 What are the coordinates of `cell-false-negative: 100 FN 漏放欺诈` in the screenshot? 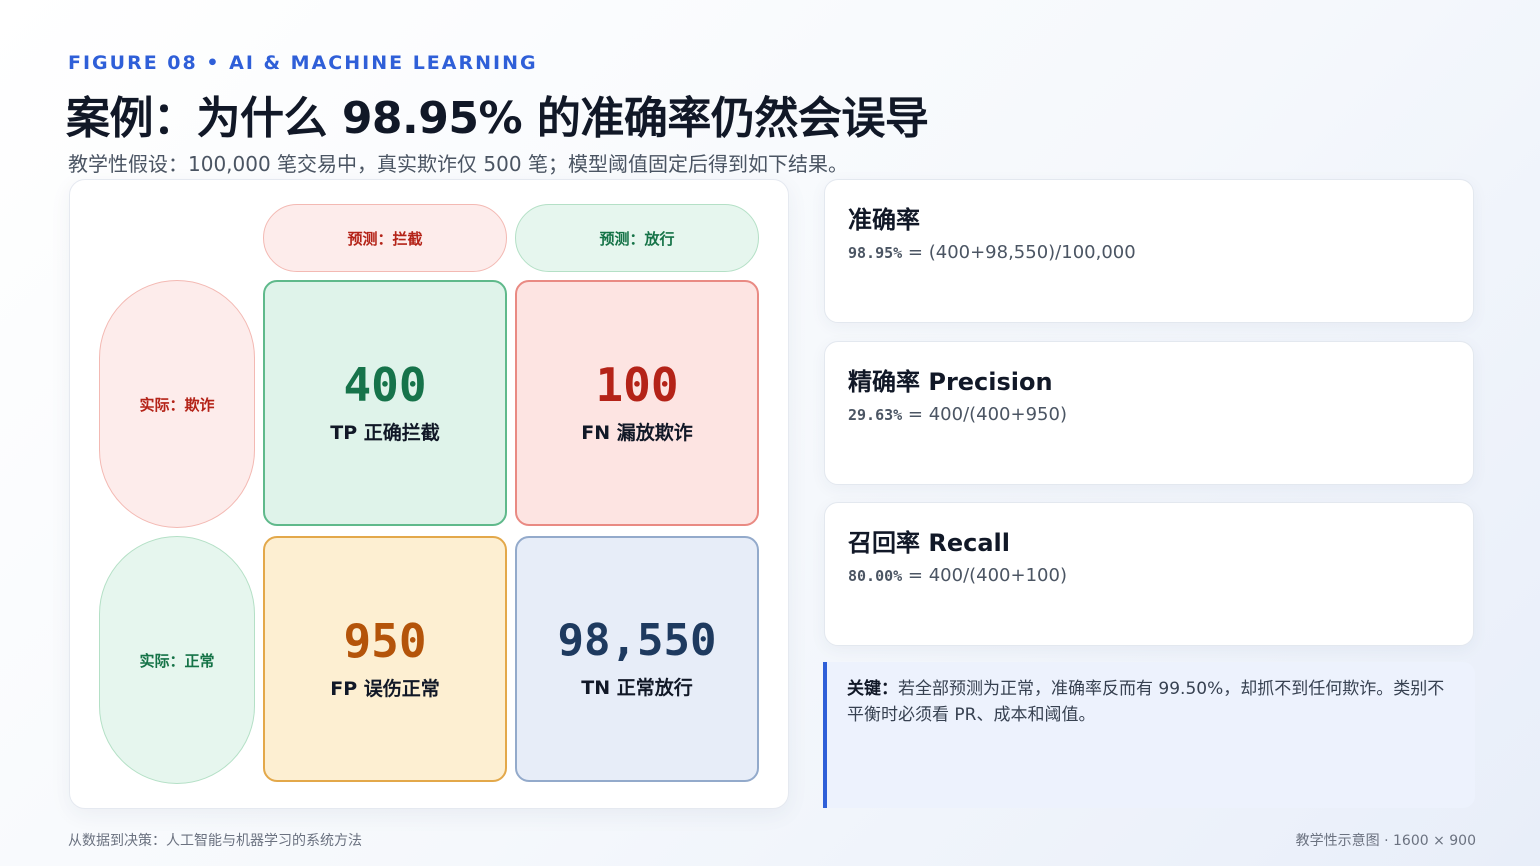 It's located at (637, 403).